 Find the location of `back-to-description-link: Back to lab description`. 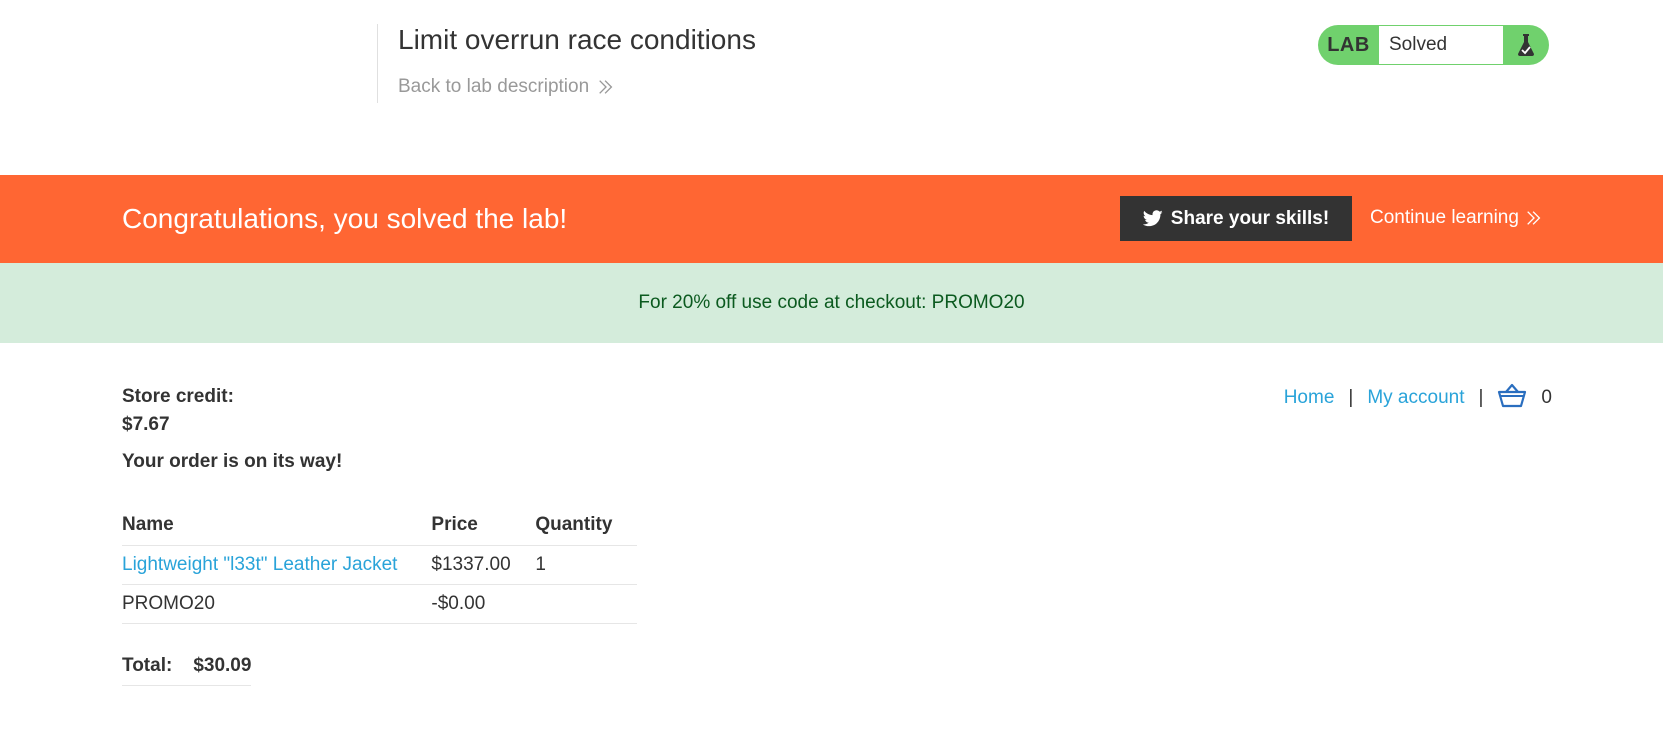

back-to-description-link: Back to lab description is located at coordinates (506, 87).